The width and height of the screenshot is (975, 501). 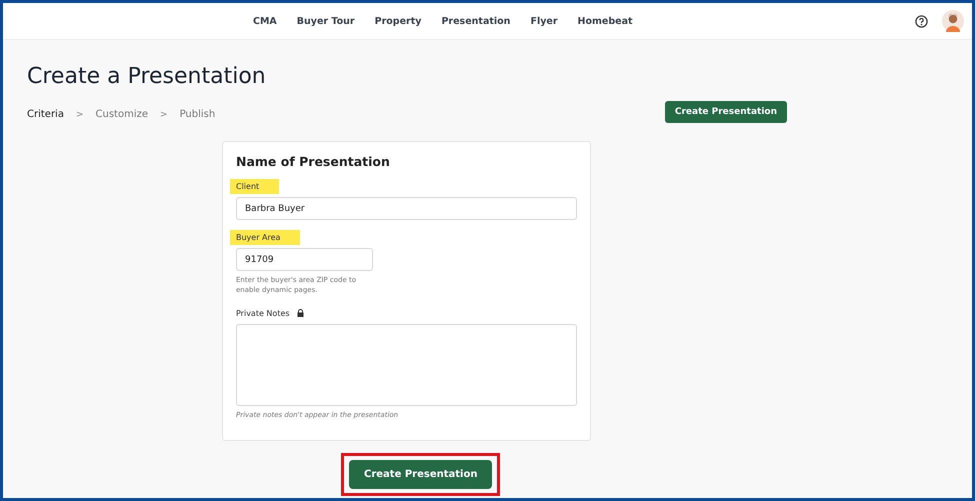 What do you see at coordinates (265, 237) in the screenshot?
I see `field-label: Buyer Area` at bounding box center [265, 237].